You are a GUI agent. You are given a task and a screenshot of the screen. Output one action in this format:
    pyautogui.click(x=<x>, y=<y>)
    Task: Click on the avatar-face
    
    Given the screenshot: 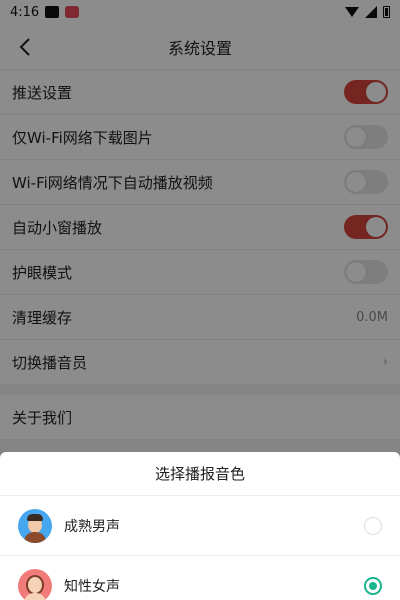 What is the action you would take?
    pyautogui.click(x=35, y=584)
    